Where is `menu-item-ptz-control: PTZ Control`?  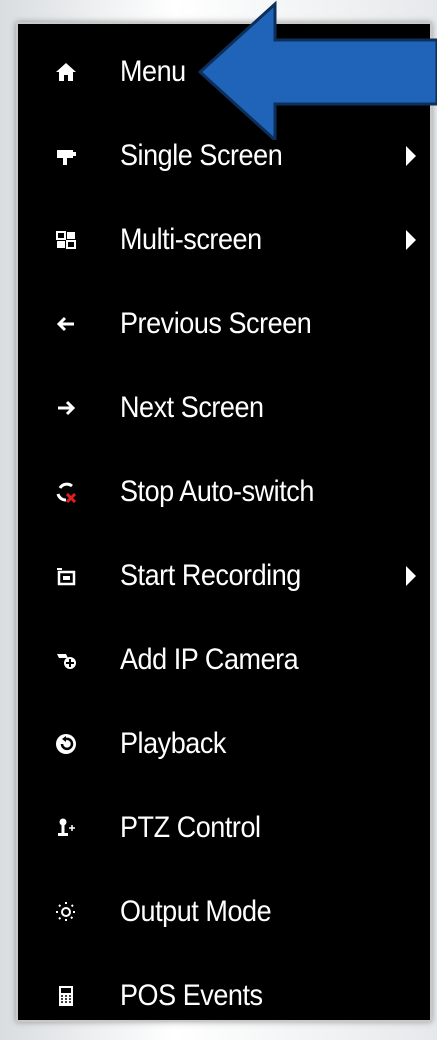
menu-item-ptz-control: PTZ Control is located at coordinates (224, 828).